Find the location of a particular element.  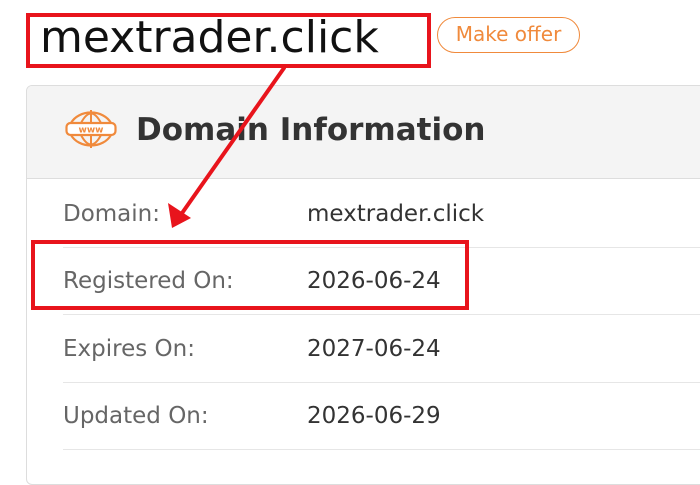

updated-on-value: 2026-06-29 is located at coordinates (374, 416).